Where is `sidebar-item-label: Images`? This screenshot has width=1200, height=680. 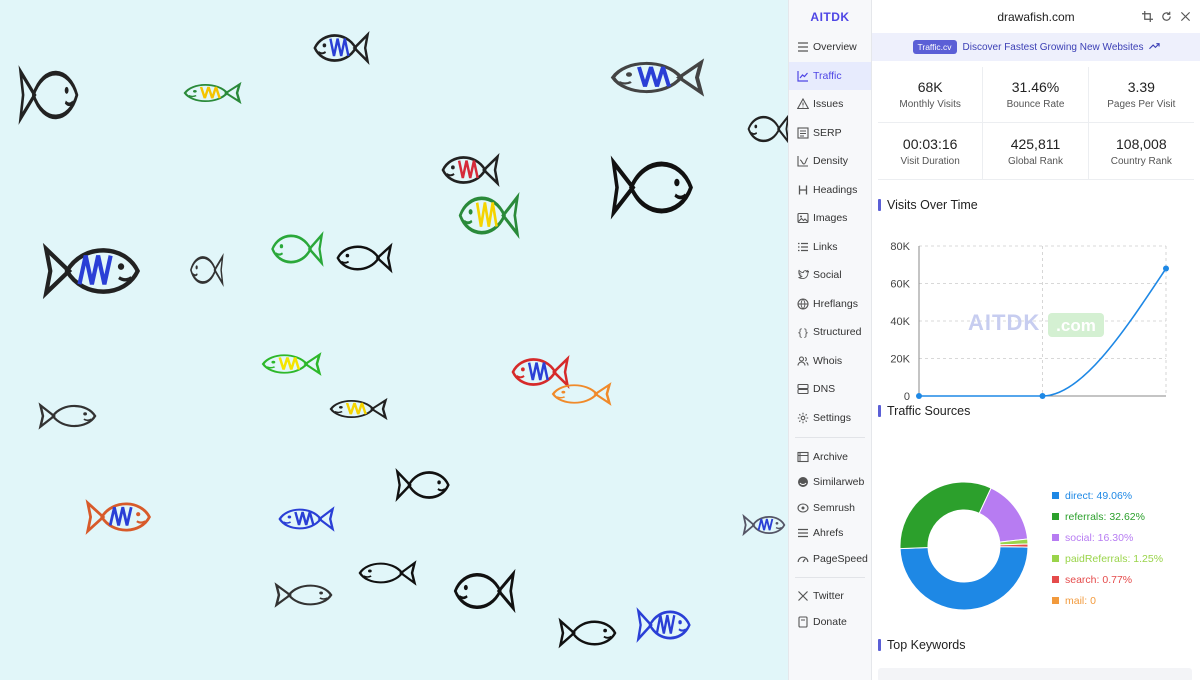 sidebar-item-label: Images is located at coordinates (830, 218).